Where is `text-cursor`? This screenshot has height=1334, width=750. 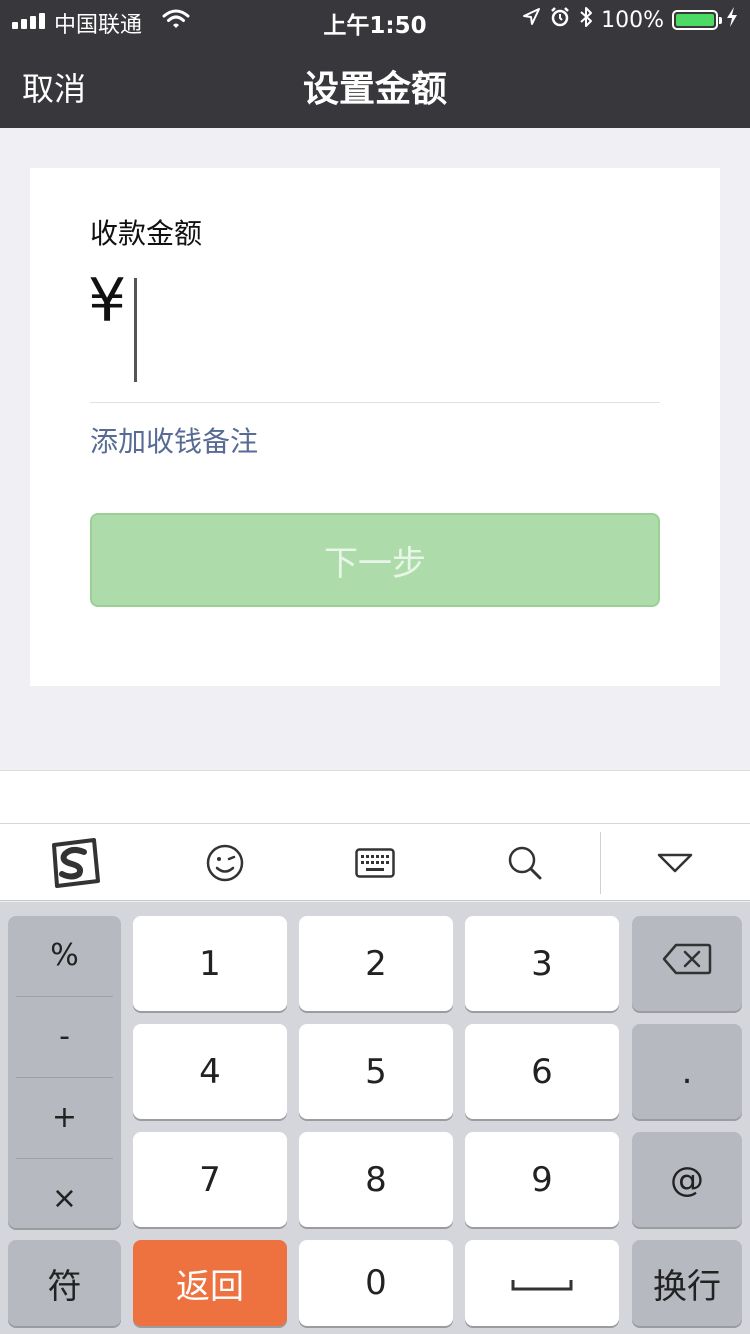 text-cursor is located at coordinates (135, 330).